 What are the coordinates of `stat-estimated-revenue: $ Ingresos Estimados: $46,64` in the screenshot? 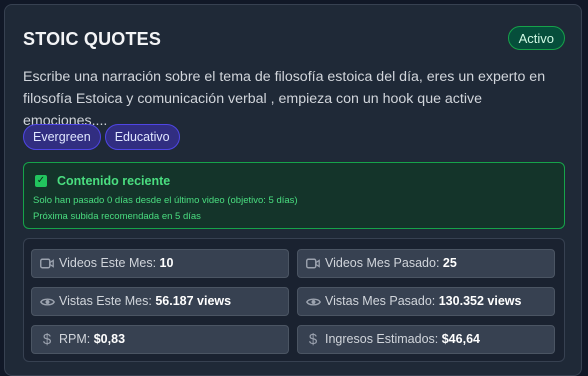 It's located at (426, 339).